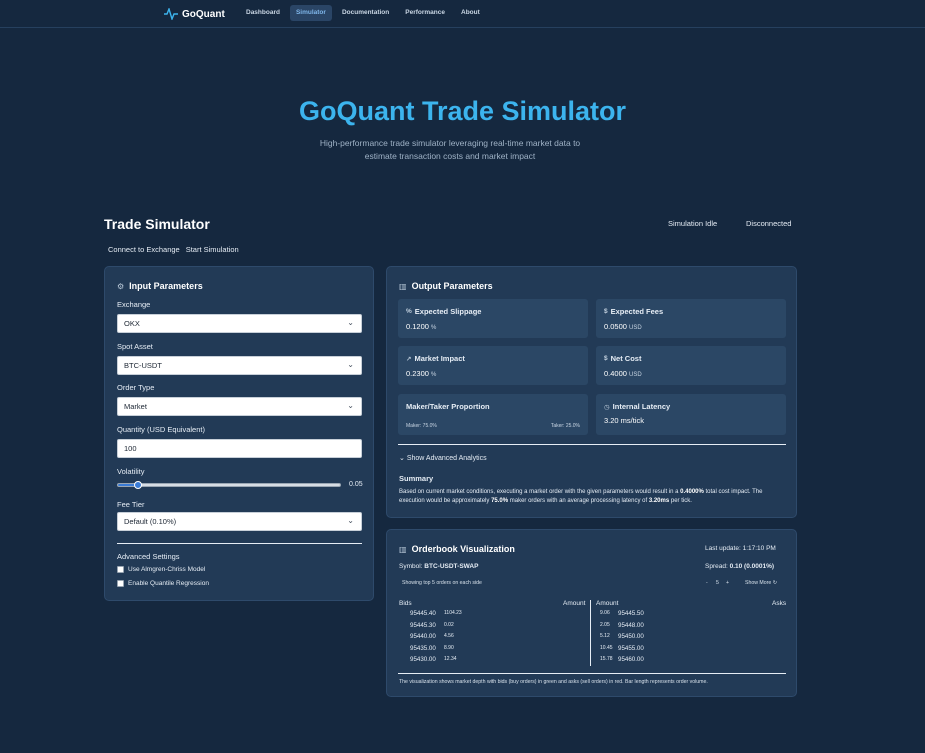  I want to click on ask-amount: 5.12, so click(605, 636).